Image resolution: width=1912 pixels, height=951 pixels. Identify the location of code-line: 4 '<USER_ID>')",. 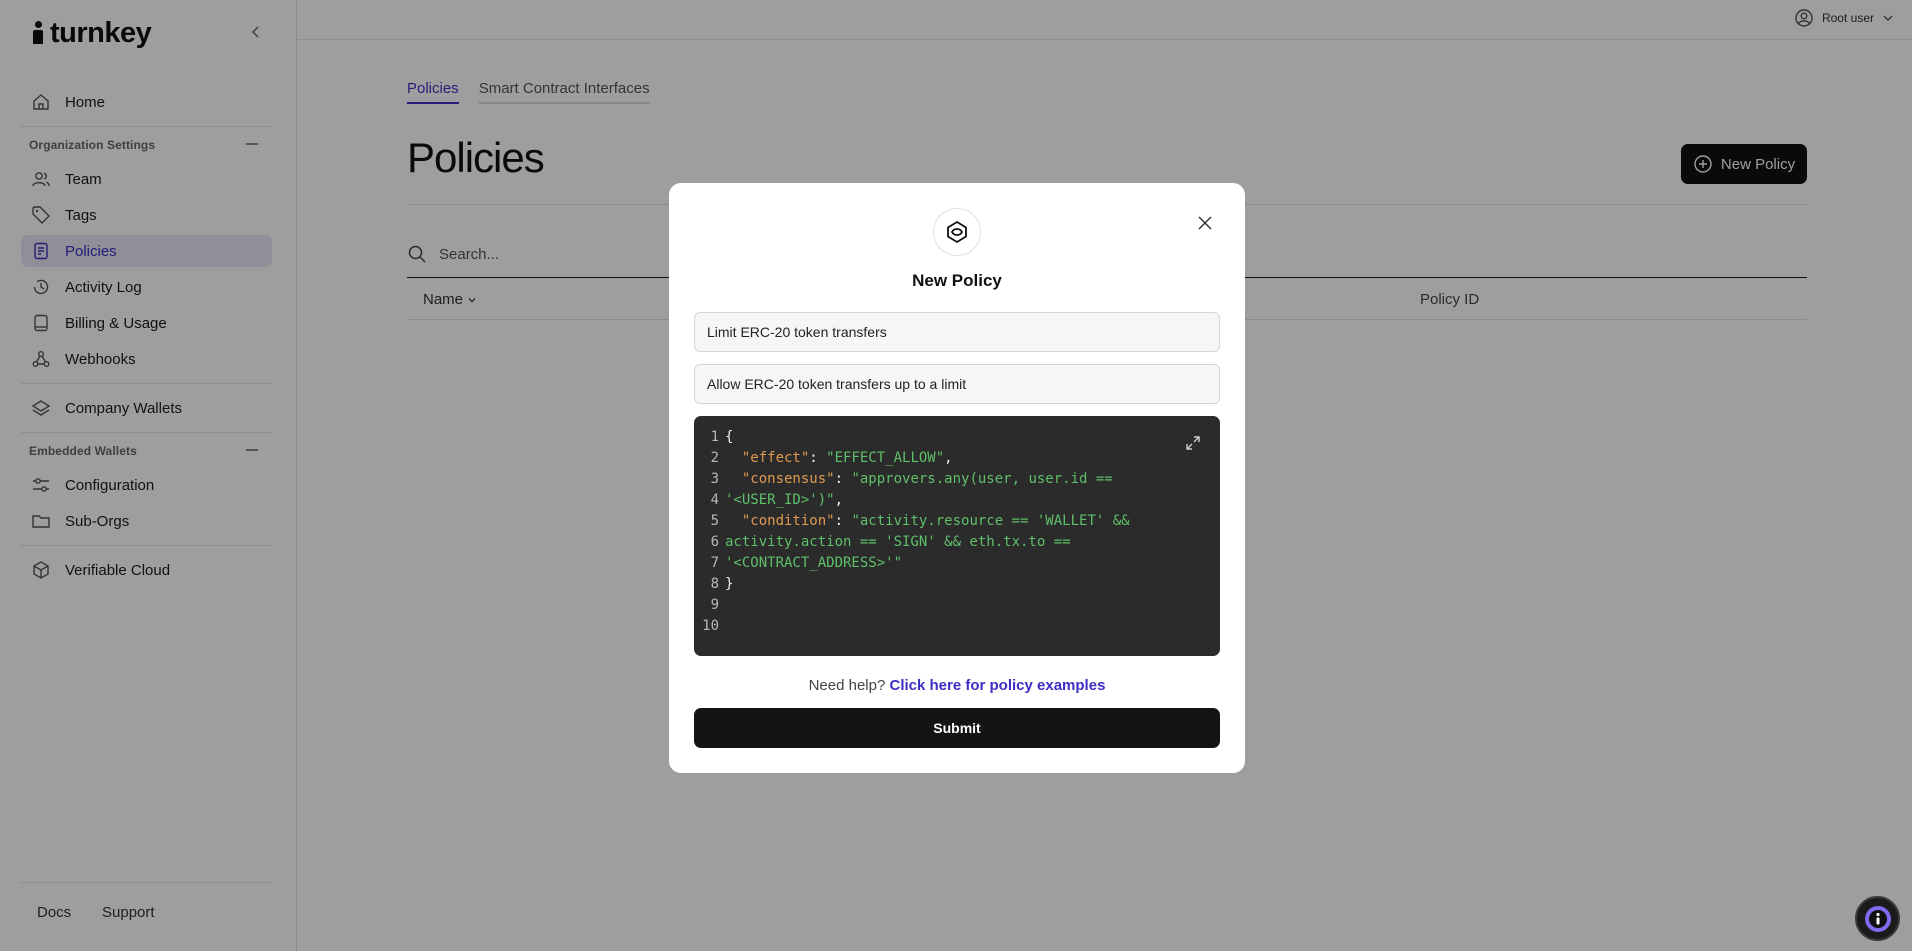
(957, 500).